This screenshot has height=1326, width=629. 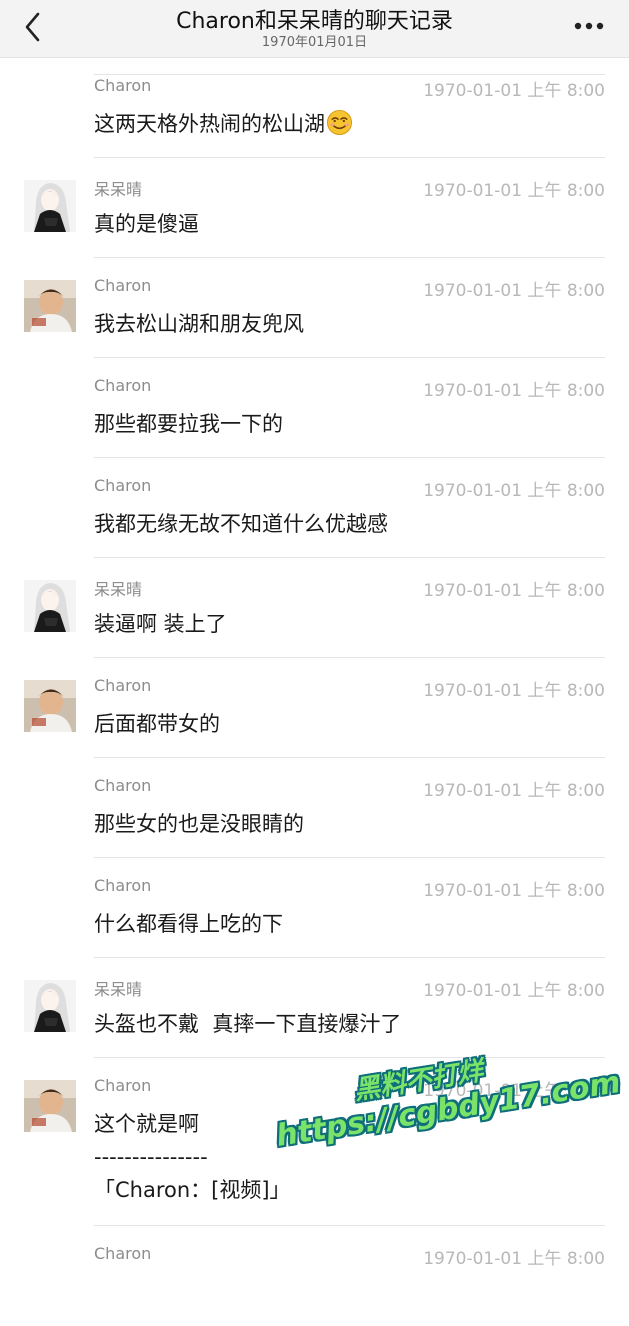 I want to click on message-text: 装逼啊 装上了, so click(x=160, y=624).